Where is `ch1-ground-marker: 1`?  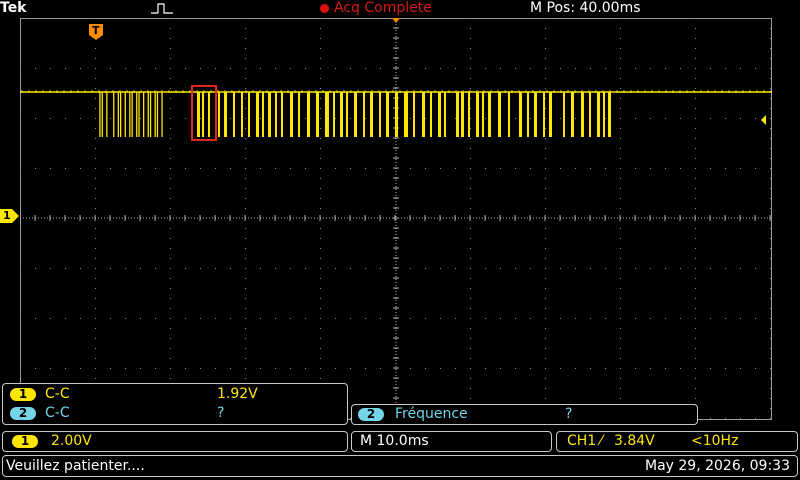 ch1-ground-marker: 1 is located at coordinates (10, 216).